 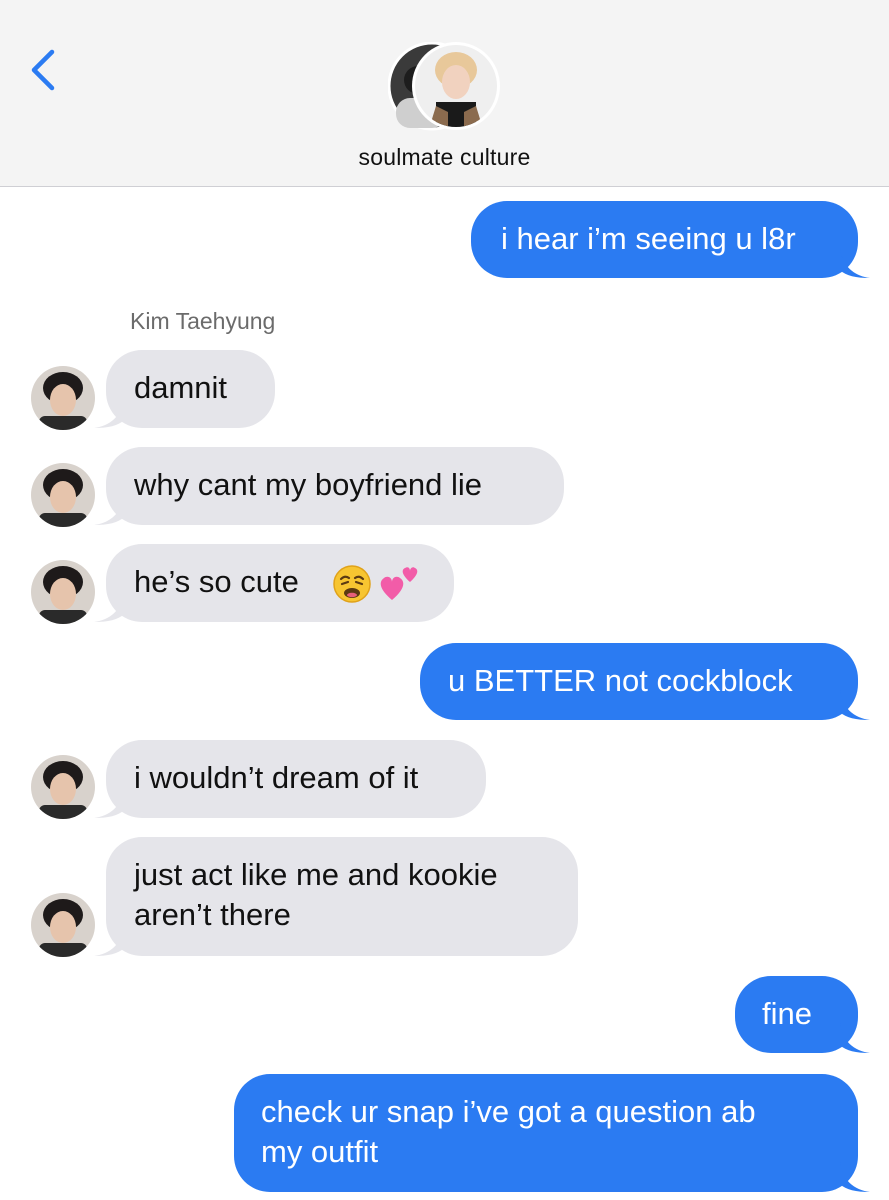 What do you see at coordinates (316, 874) in the screenshot?
I see `message-text-line: just act like me and kookie` at bounding box center [316, 874].